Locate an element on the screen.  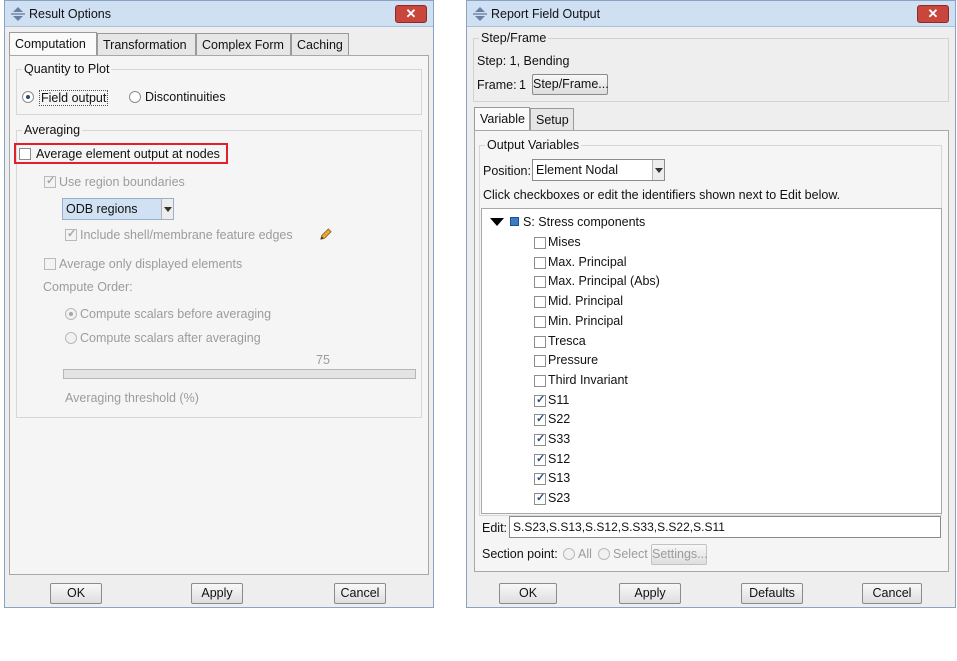
variable-label: Mid. Principal is located at coordinates (585, 301).